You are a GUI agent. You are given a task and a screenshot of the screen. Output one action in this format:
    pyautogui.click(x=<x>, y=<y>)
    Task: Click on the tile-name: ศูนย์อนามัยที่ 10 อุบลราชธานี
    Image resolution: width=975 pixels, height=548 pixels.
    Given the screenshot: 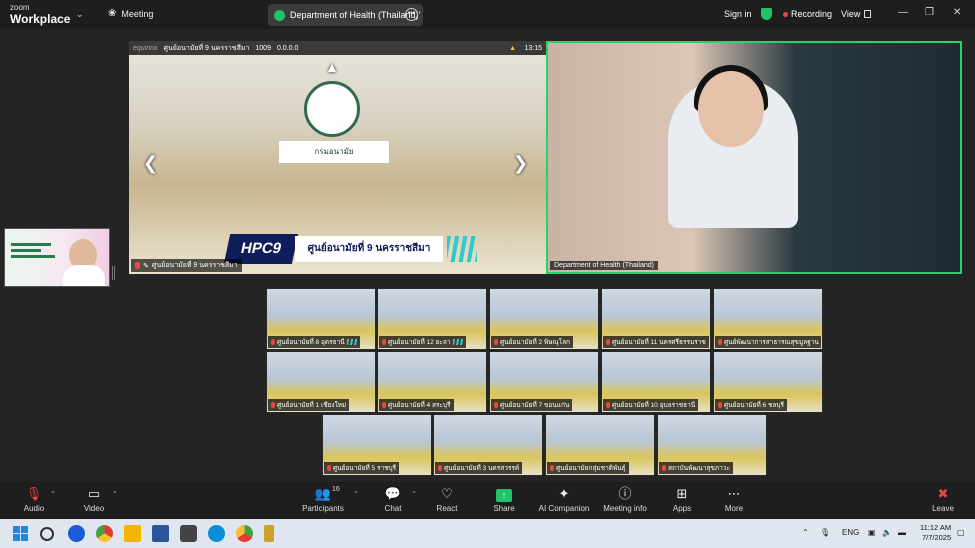 What is the action you would take?
    pyautogui.click(x=654, y=405)
    